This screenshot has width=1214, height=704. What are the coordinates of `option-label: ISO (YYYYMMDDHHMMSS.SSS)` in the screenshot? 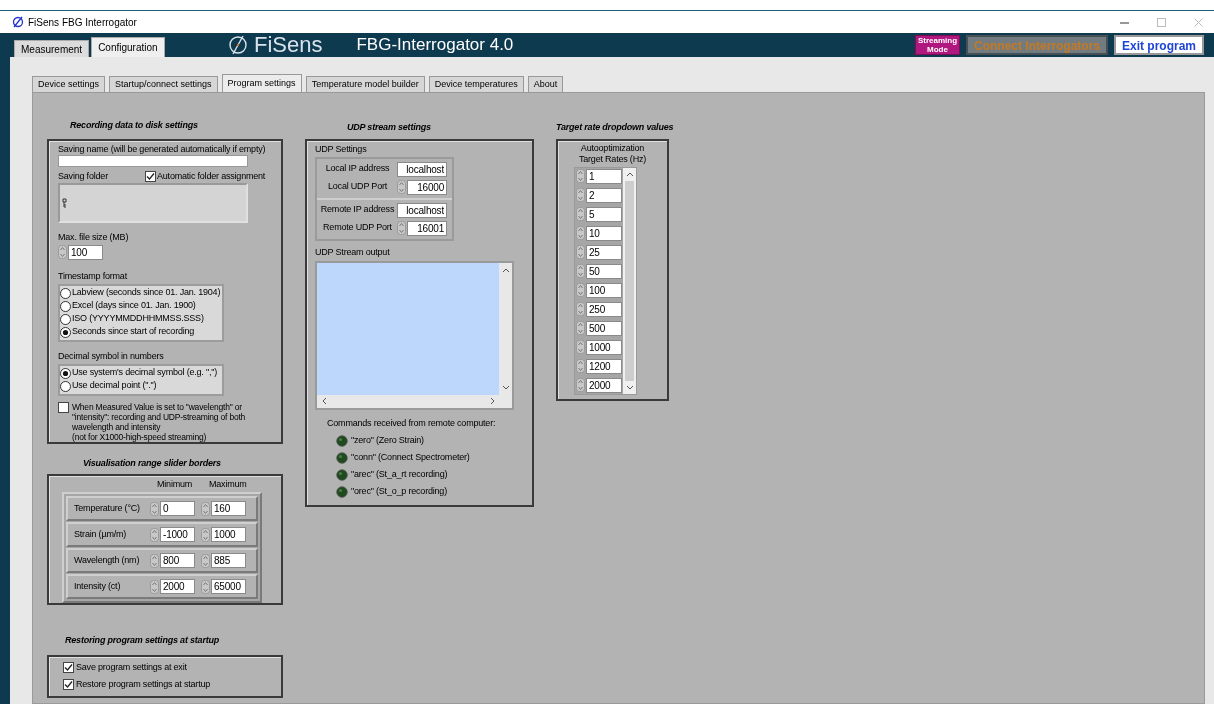 It's located at (138, 319).